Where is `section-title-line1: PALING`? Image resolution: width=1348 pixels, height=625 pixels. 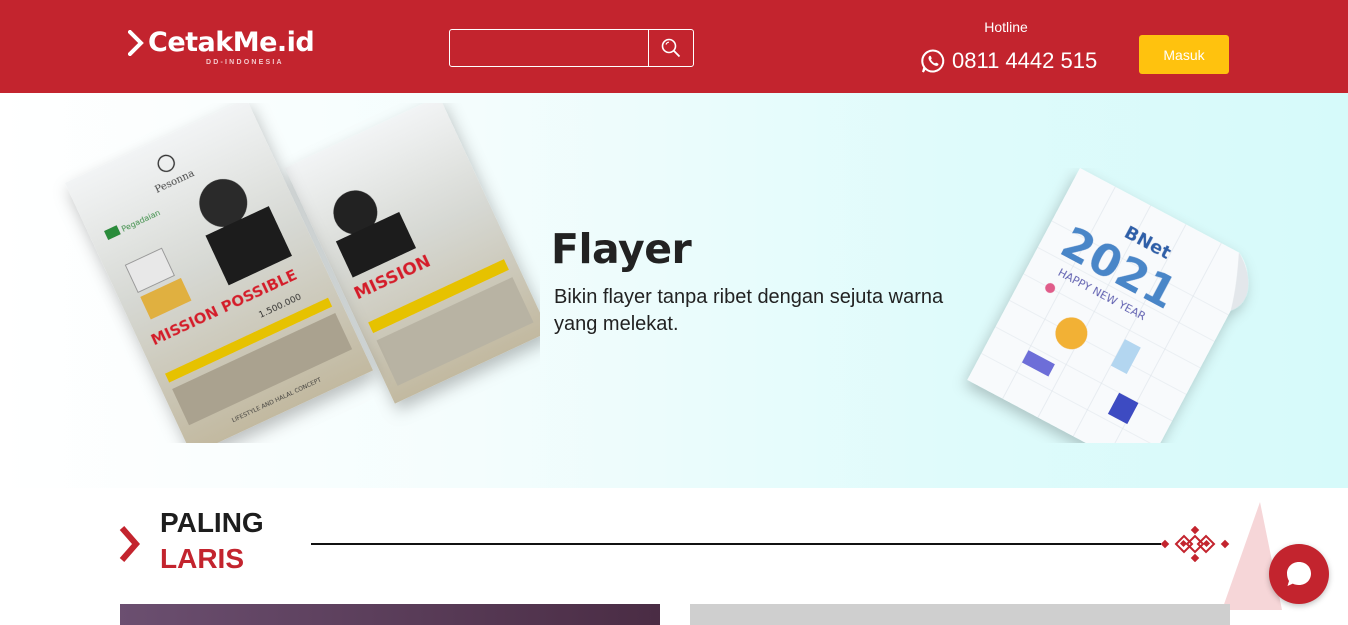 section-title-line1: PALING is located at coordinates (212, 522).